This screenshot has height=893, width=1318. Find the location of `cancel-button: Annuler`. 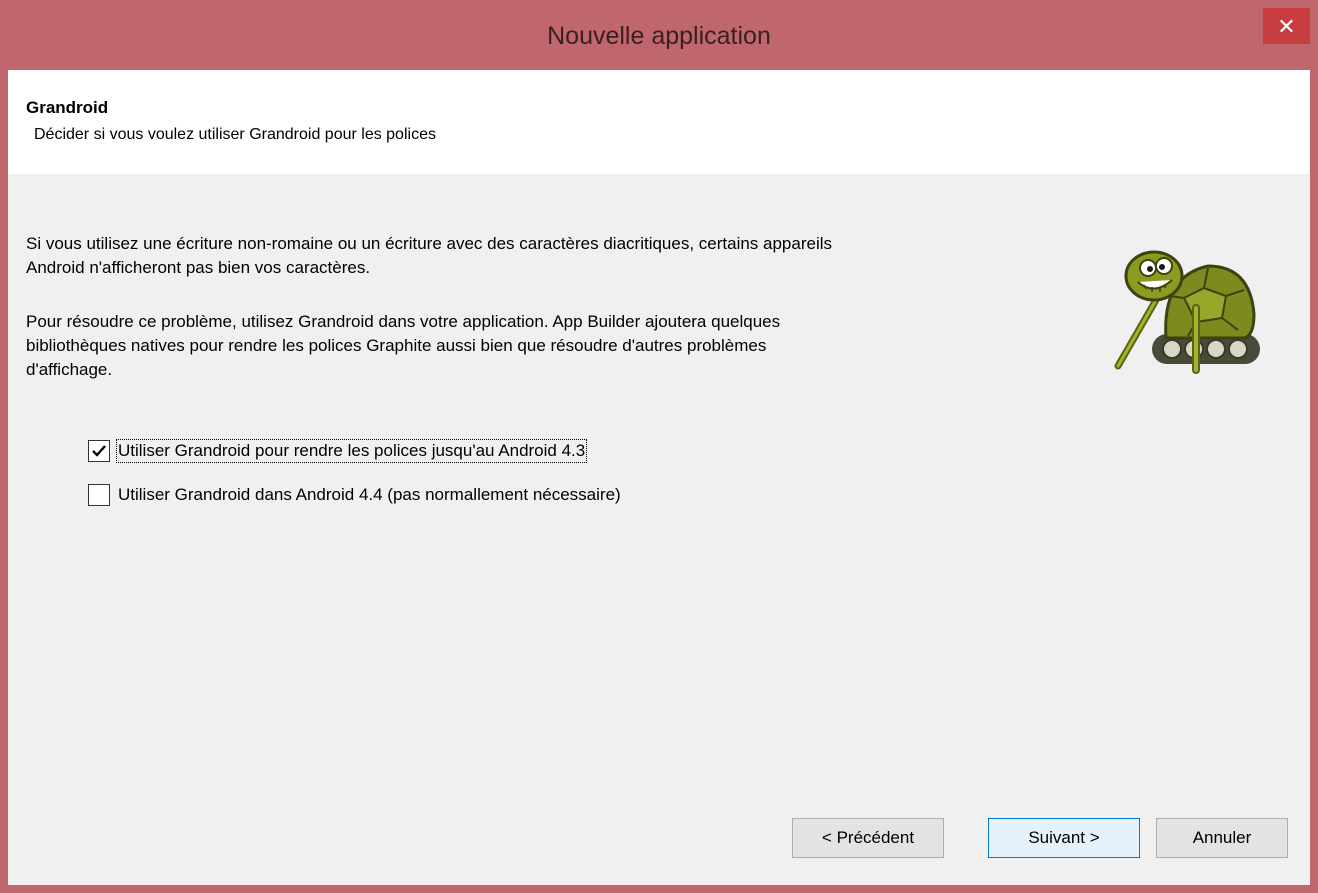

cancel-button: Annuler is located at coordinates (1222, 838).